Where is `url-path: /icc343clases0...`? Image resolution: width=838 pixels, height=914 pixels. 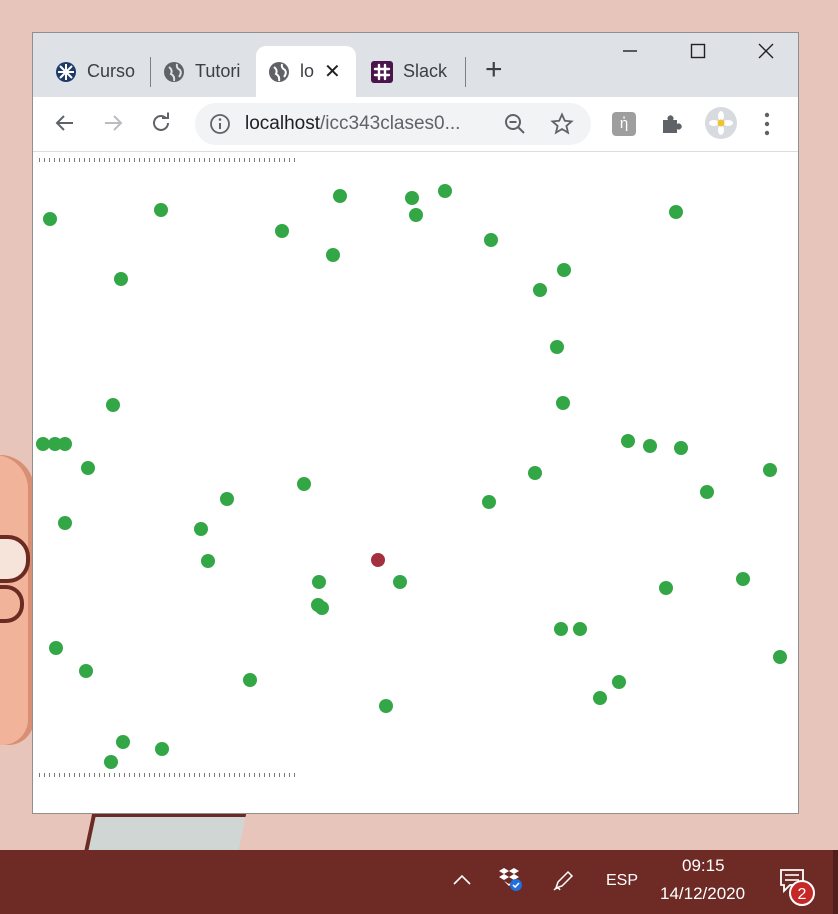
url-path: /icc343clases0... is located at coordinates (390, 123).